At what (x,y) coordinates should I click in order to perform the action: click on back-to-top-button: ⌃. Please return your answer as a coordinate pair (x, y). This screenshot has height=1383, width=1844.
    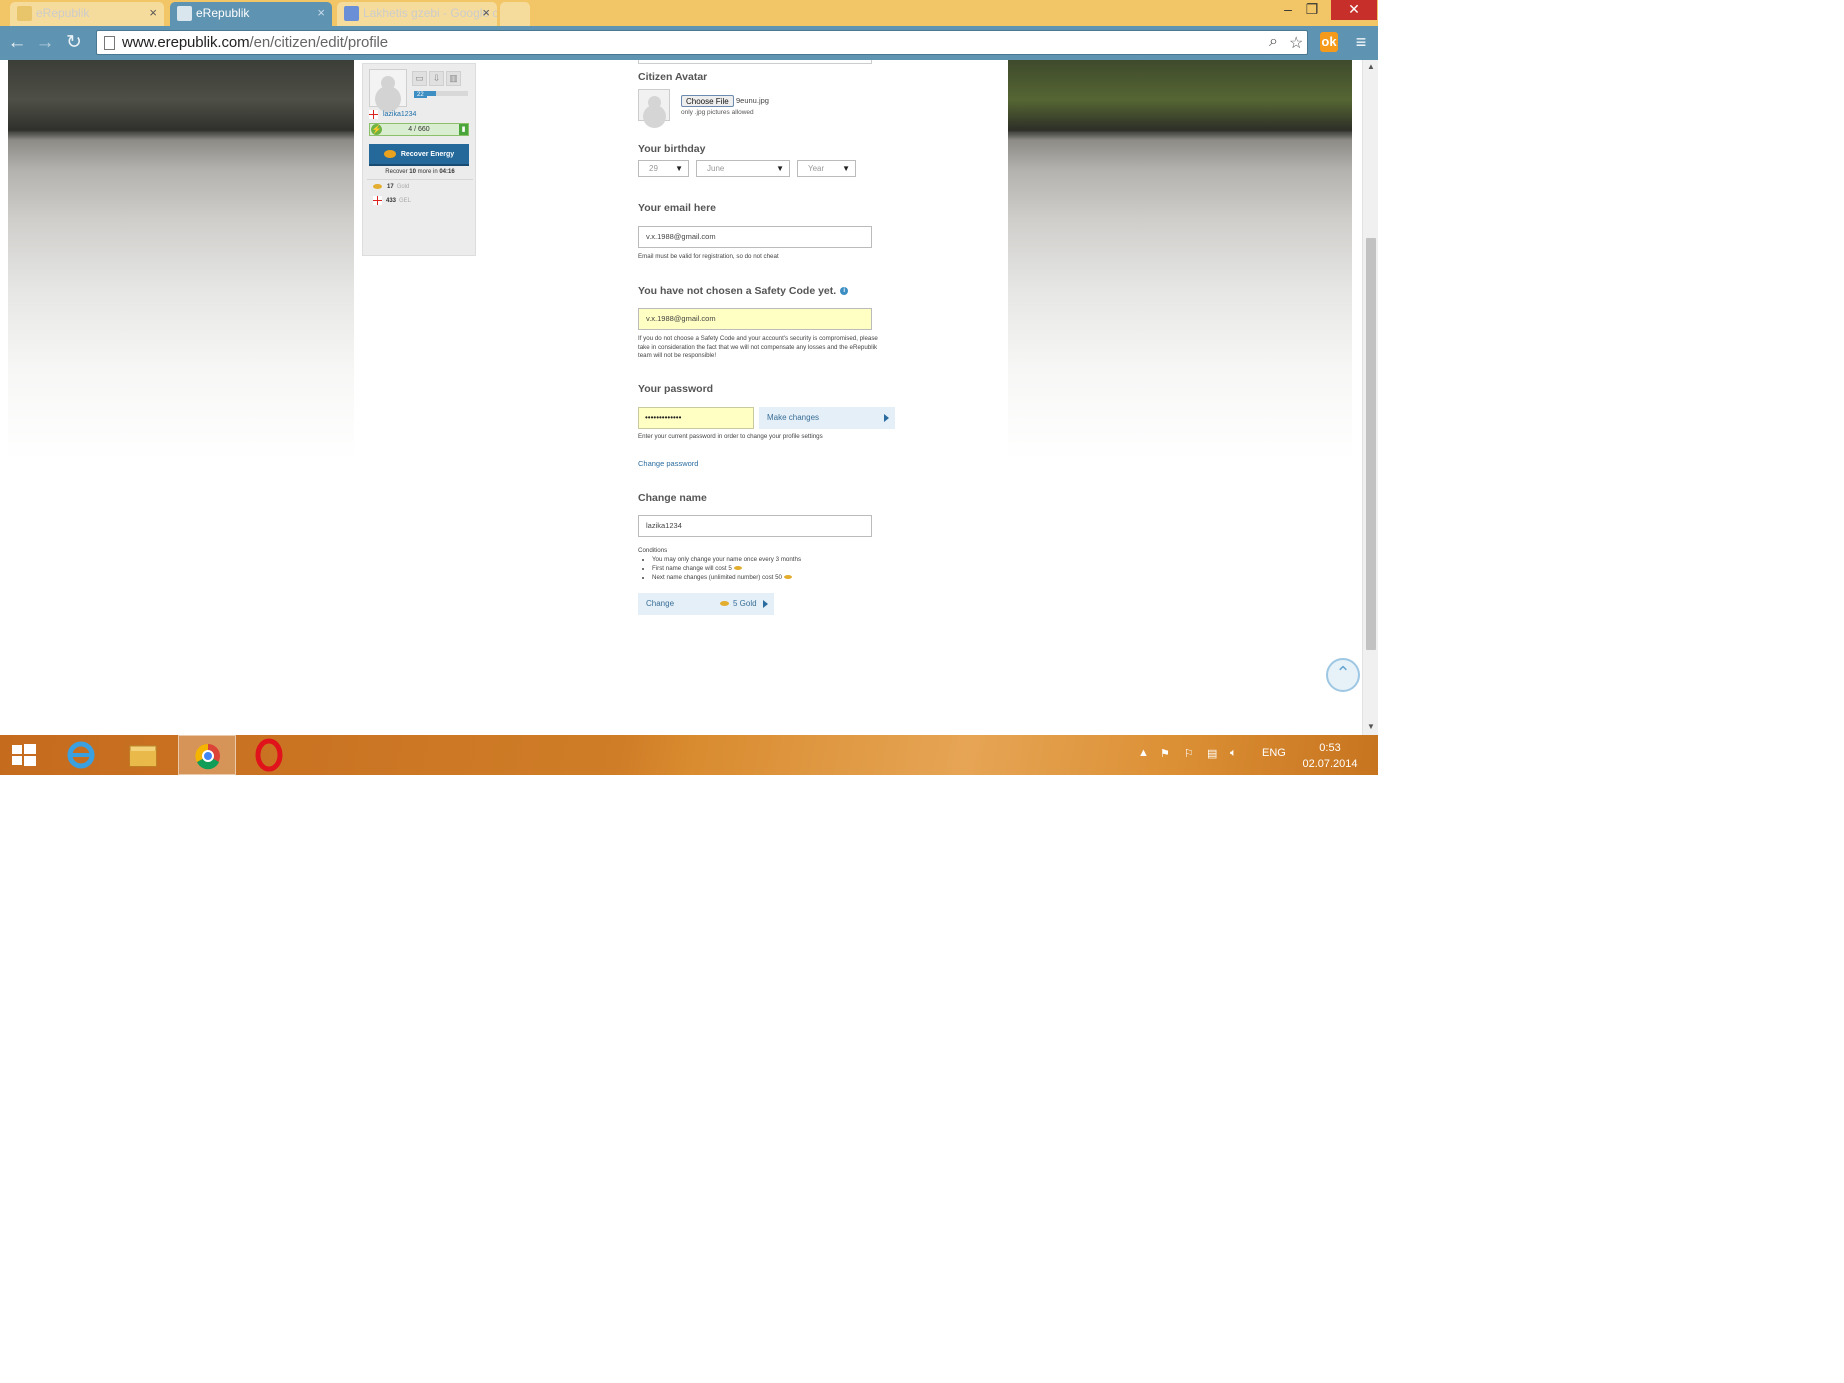
    Looking at the image, I should click on (1343, 675).